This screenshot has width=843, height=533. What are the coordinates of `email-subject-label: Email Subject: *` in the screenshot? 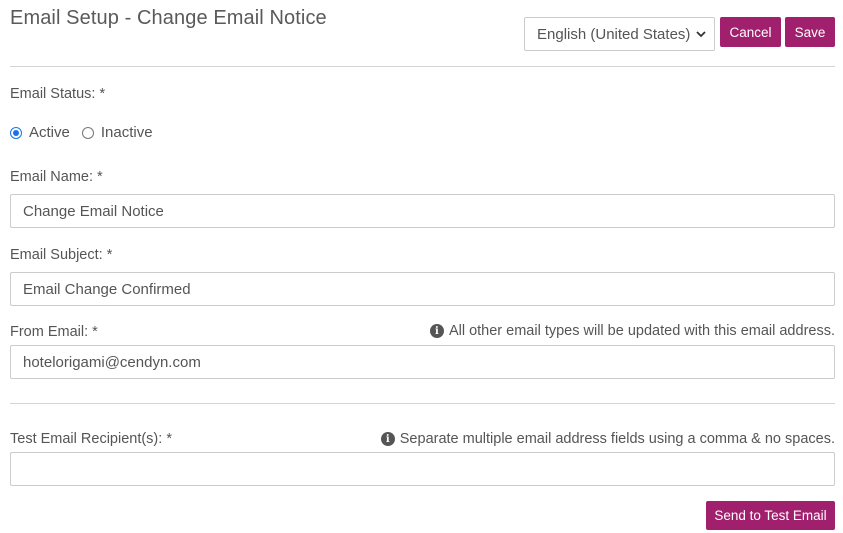 It's located at (61, 255).